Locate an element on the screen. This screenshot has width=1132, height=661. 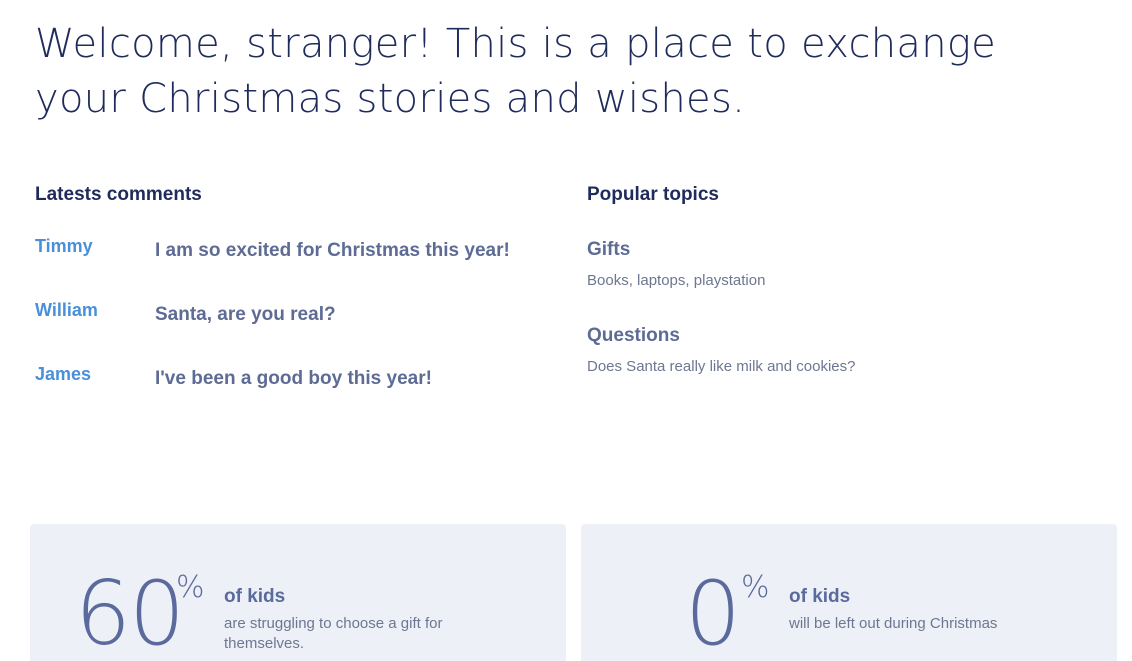
stat-number: 0 is located at coordinates (713, 611).